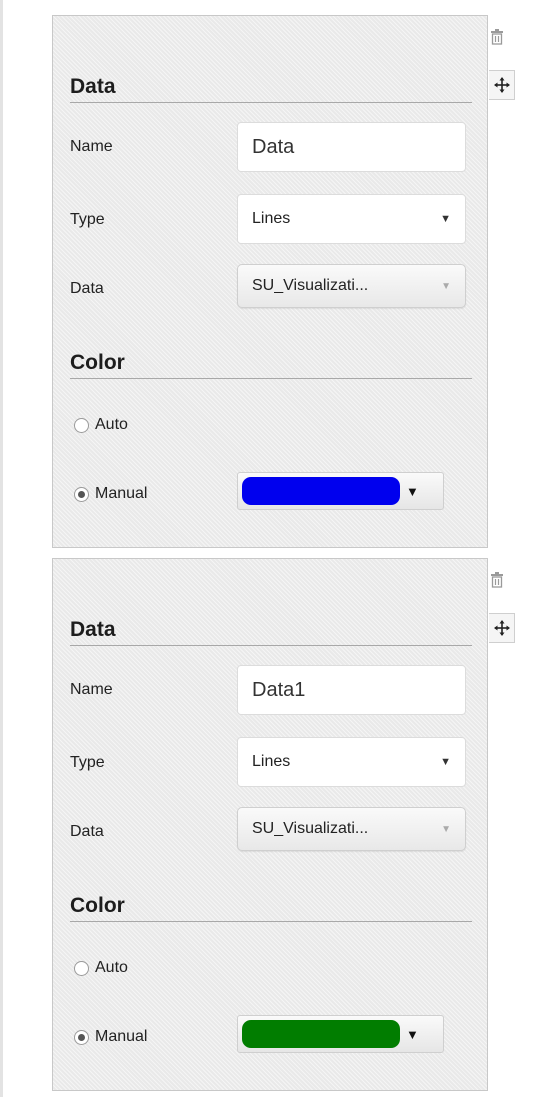  What do you see at coordinates (1, 548) in the screenshot?
I see `left-divider` at bounding box center [1, 548].